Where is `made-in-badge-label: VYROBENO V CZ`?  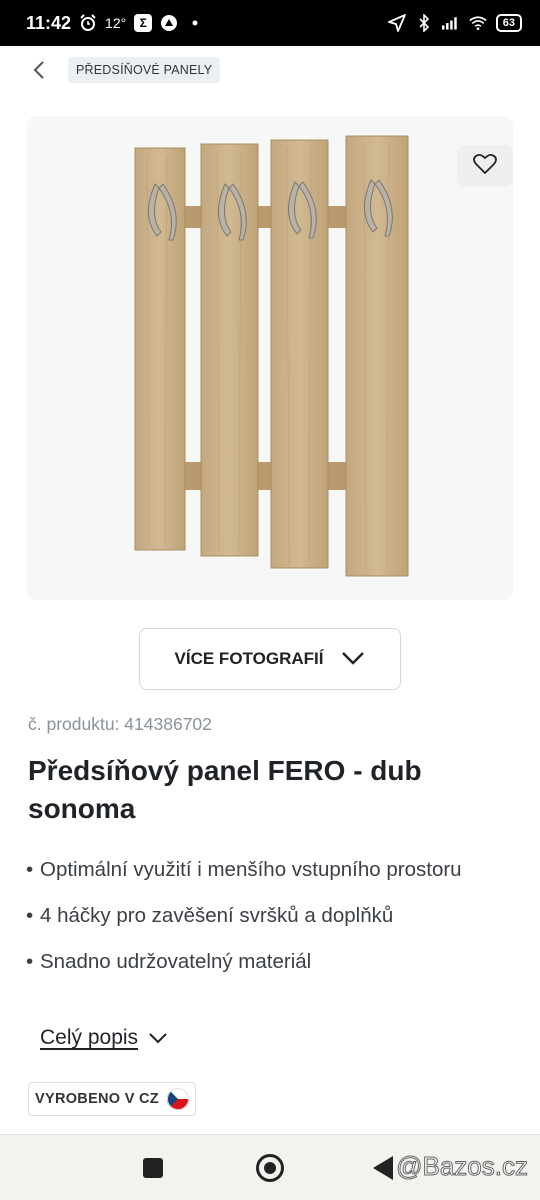
made-in-badge-label: VYROBENO V CZ is located at coordinates (97, 1099).